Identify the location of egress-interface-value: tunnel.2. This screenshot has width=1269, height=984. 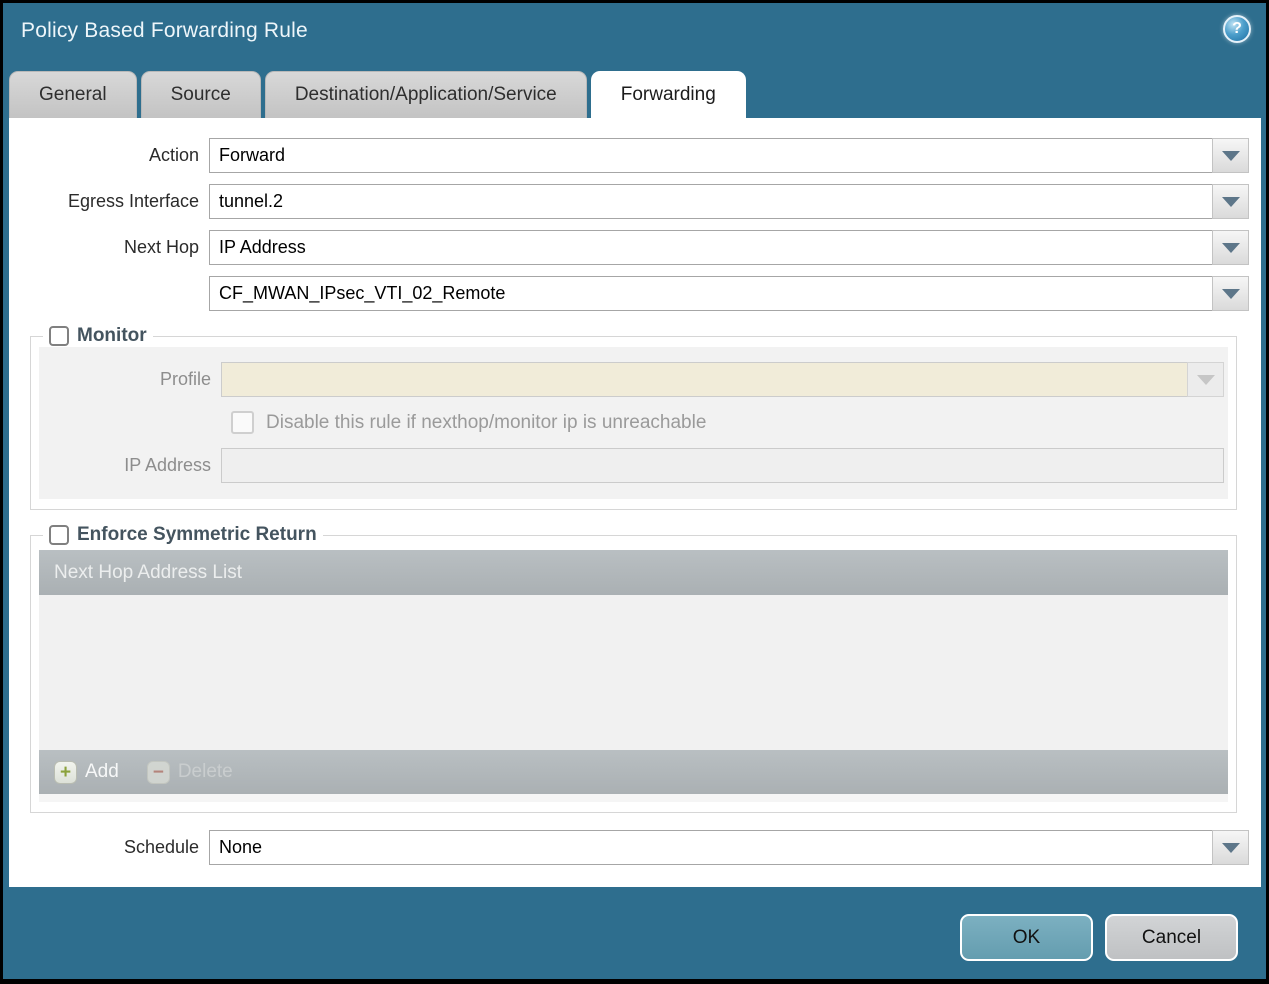
(710, 201).